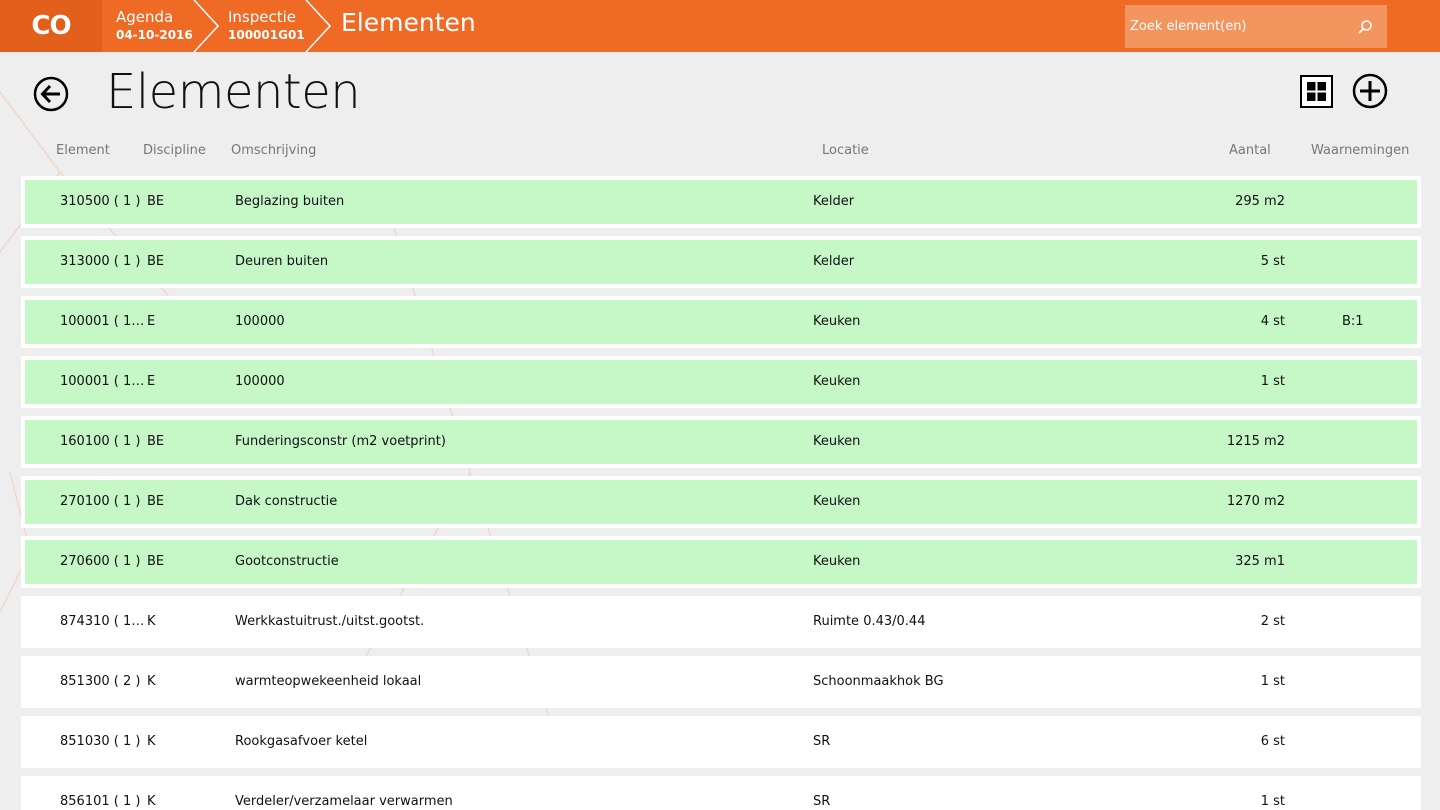  I want to click on row-aantal: 4 st, so click(1272, 321).